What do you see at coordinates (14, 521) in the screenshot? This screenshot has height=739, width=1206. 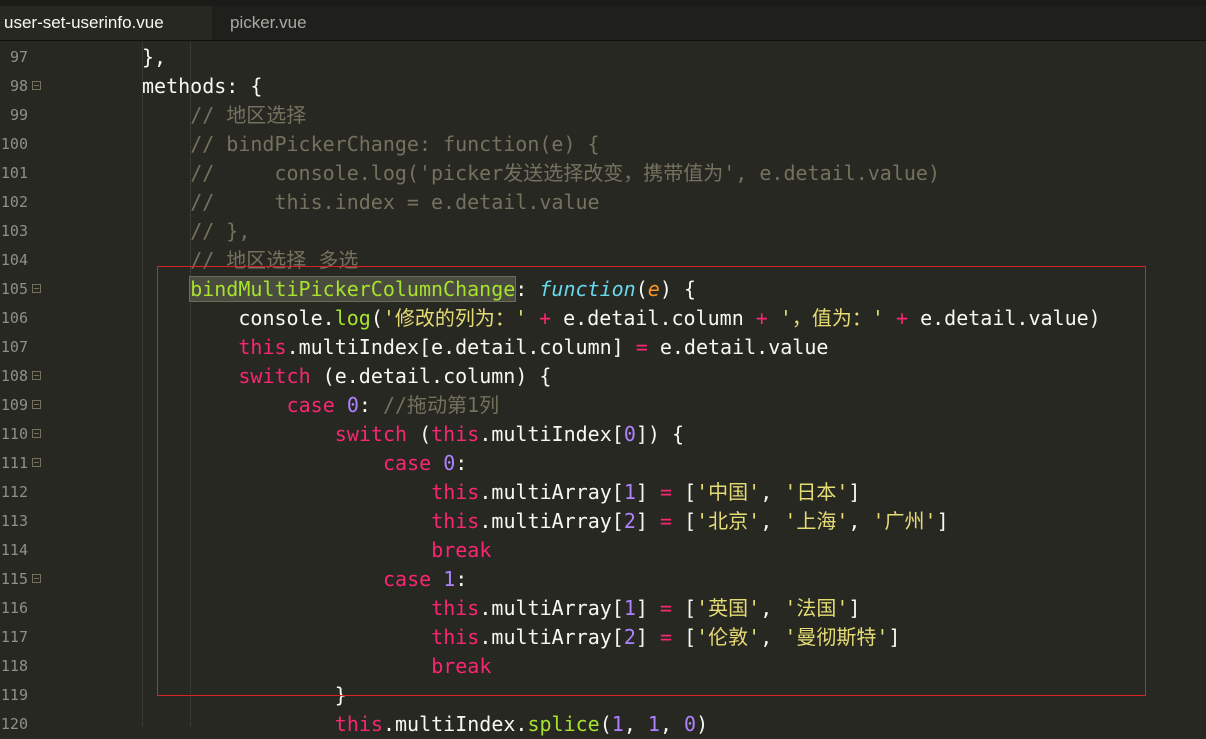 I see `line-number: 113` at bounding box center [14, 521].